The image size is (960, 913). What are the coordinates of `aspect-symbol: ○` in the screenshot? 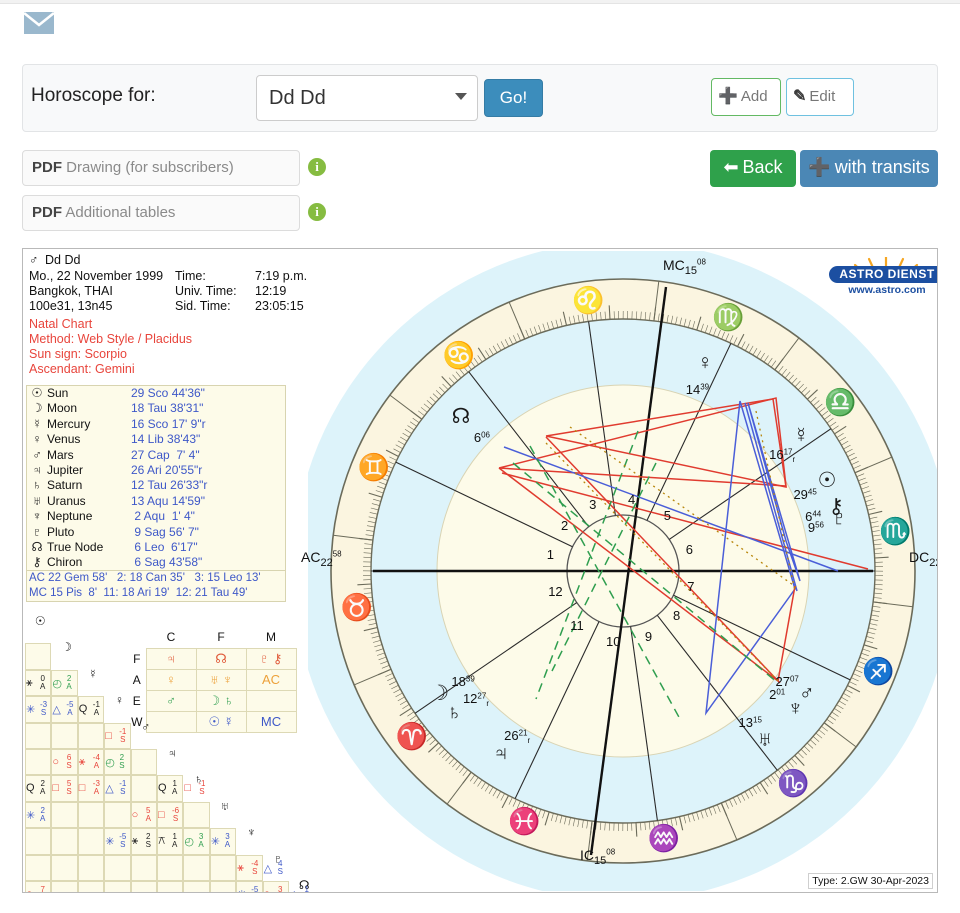 It's located at (267, 890).